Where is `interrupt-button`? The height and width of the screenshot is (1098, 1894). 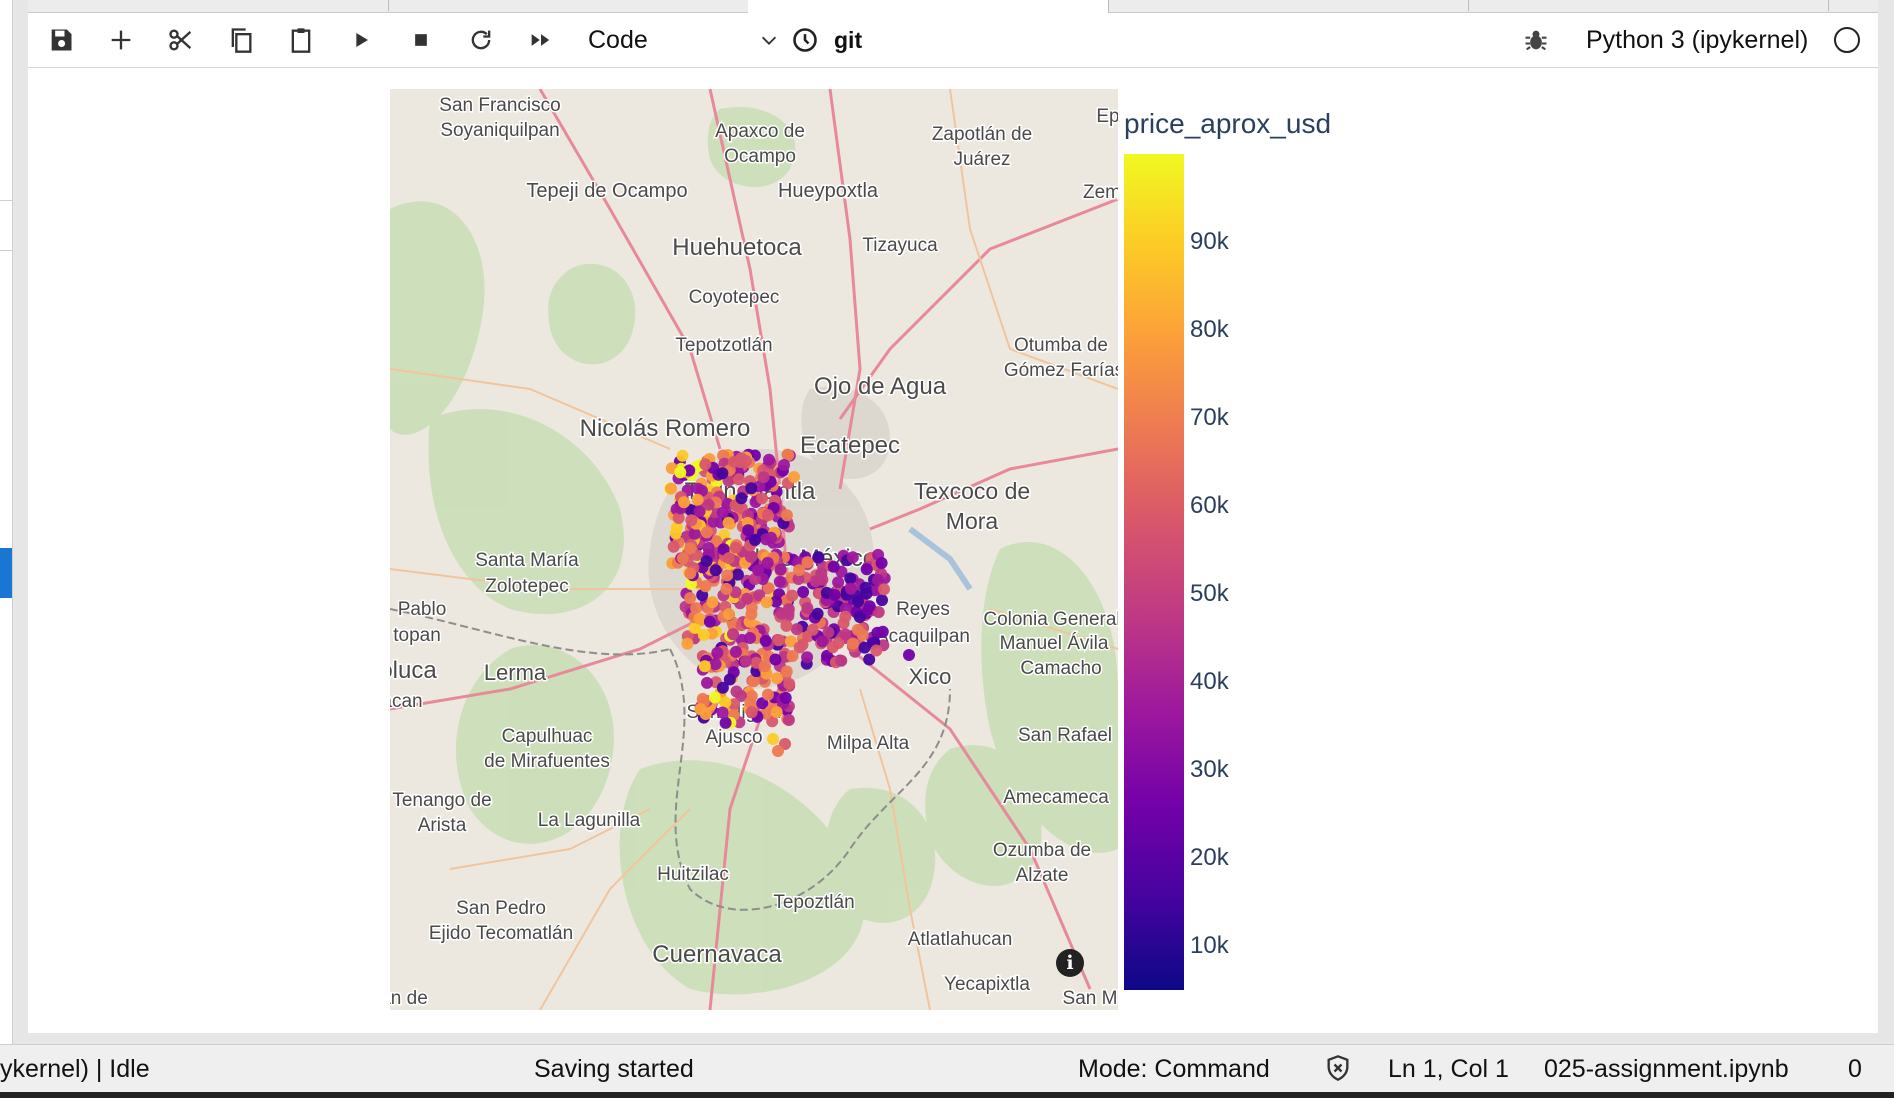 interrupt-button is located at coordinates (421, 40).